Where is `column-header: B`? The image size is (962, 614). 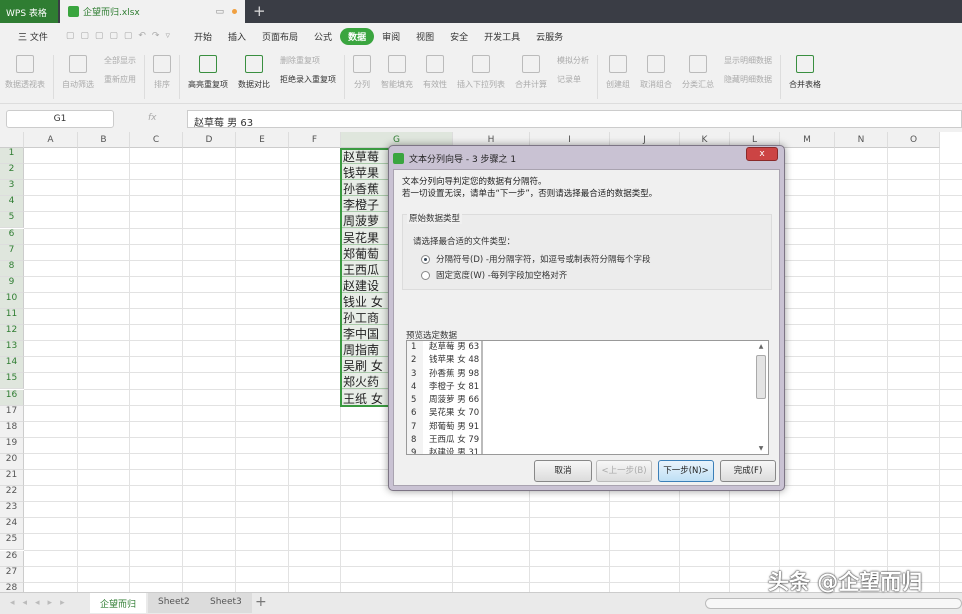 column-header: B is located at coordinates (104, 140).